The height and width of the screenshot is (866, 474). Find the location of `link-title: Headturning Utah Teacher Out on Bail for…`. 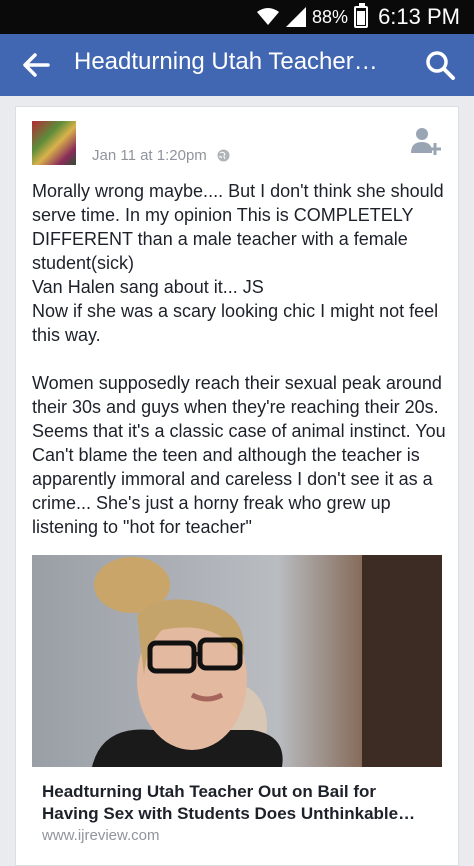

link-title: Headturning Utah Teacher Out on Bail for… is located at coordinates (239, 803).